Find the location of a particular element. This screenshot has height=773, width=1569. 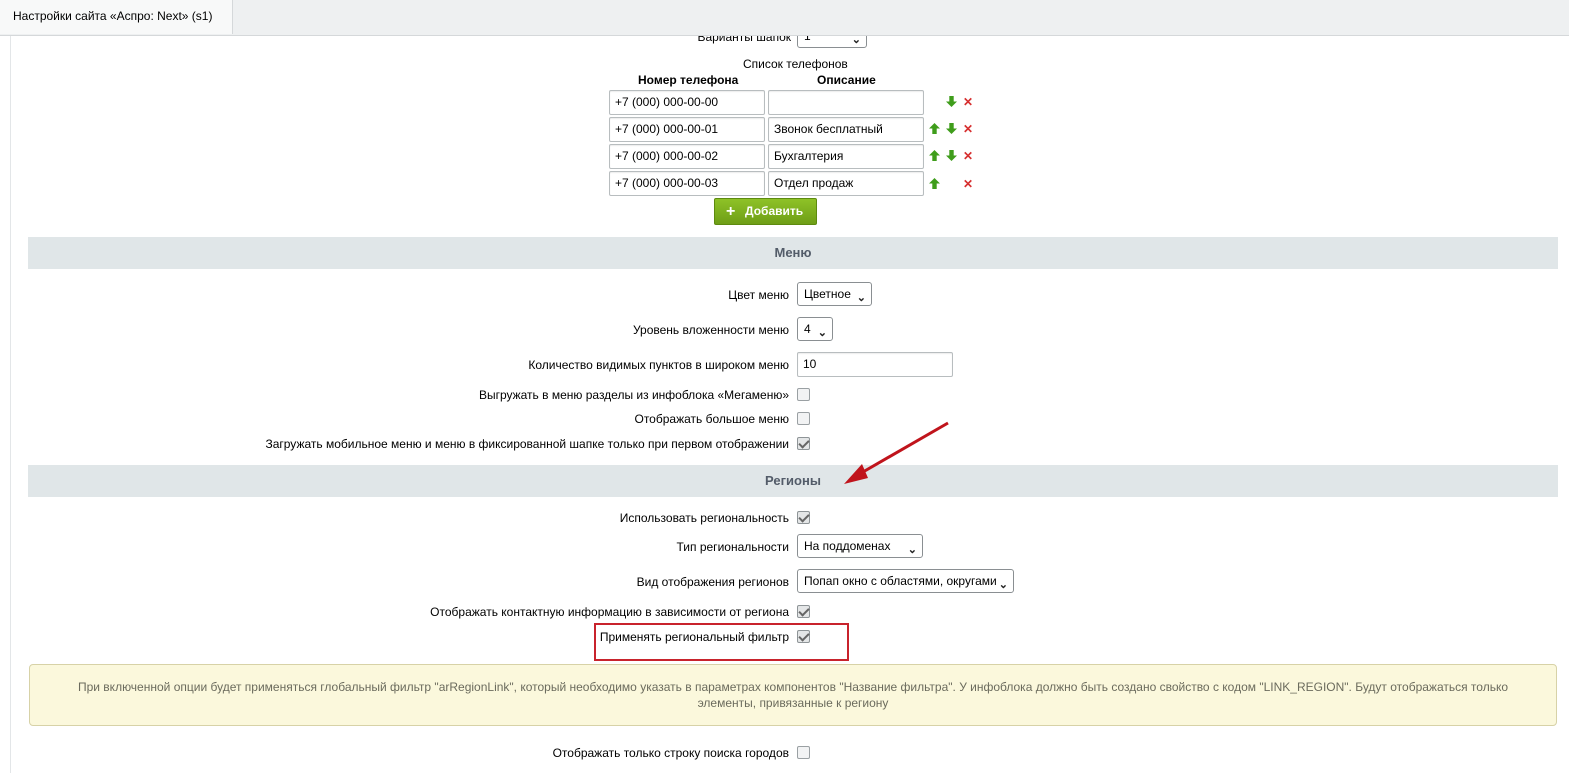

use-regions-checkbox is located at coordinates (803, 517).